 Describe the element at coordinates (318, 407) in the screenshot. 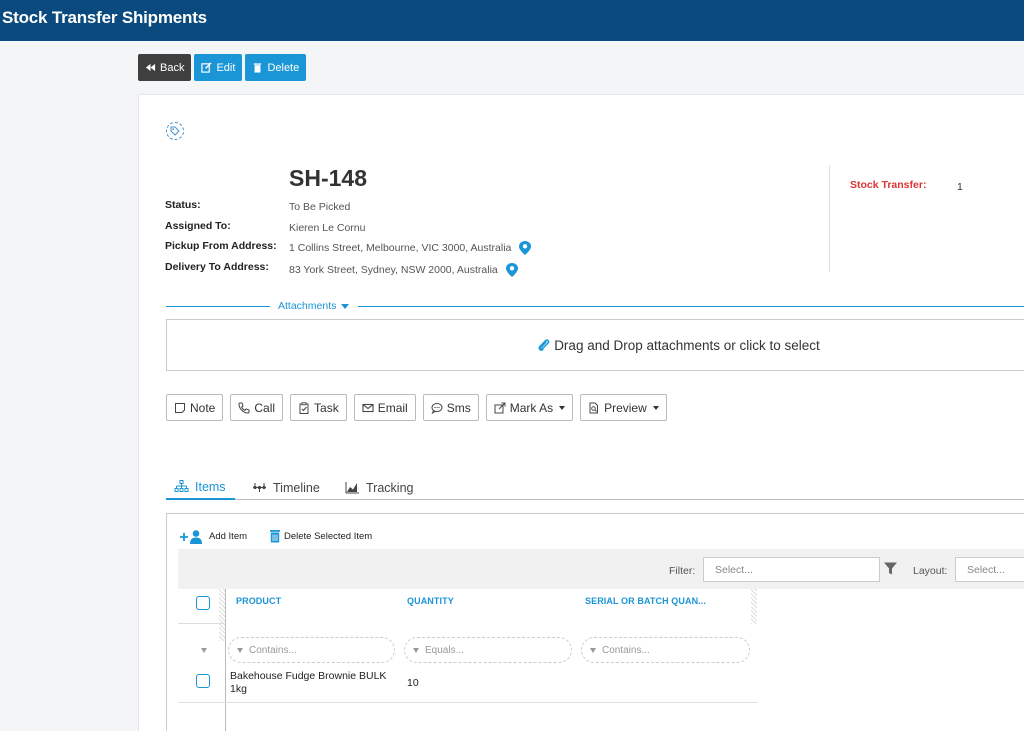

I see `task-button: Task` at that location.